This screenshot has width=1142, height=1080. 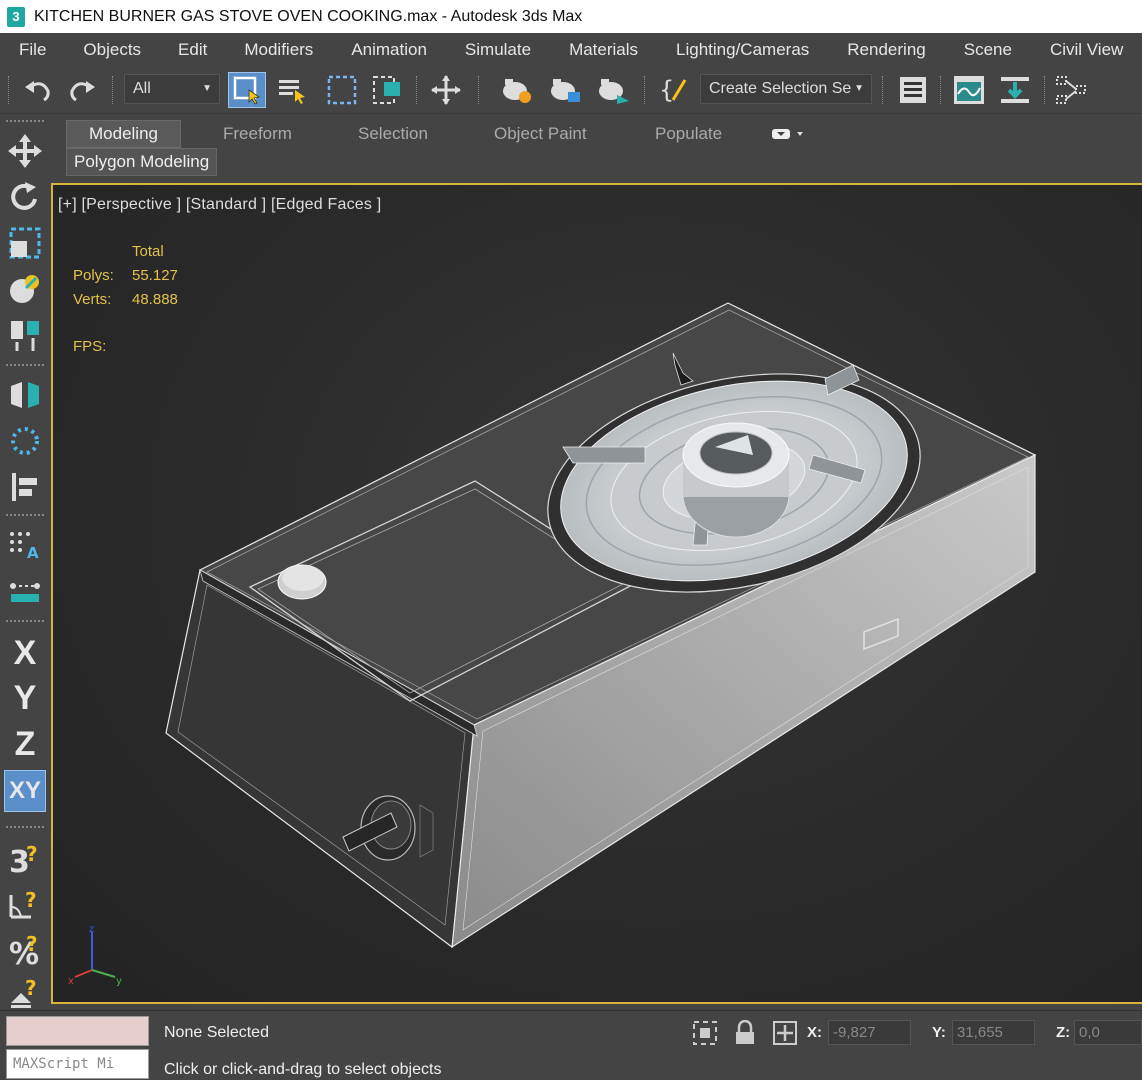 I want to click on app-icon: 3, so click(x=16, y=16).